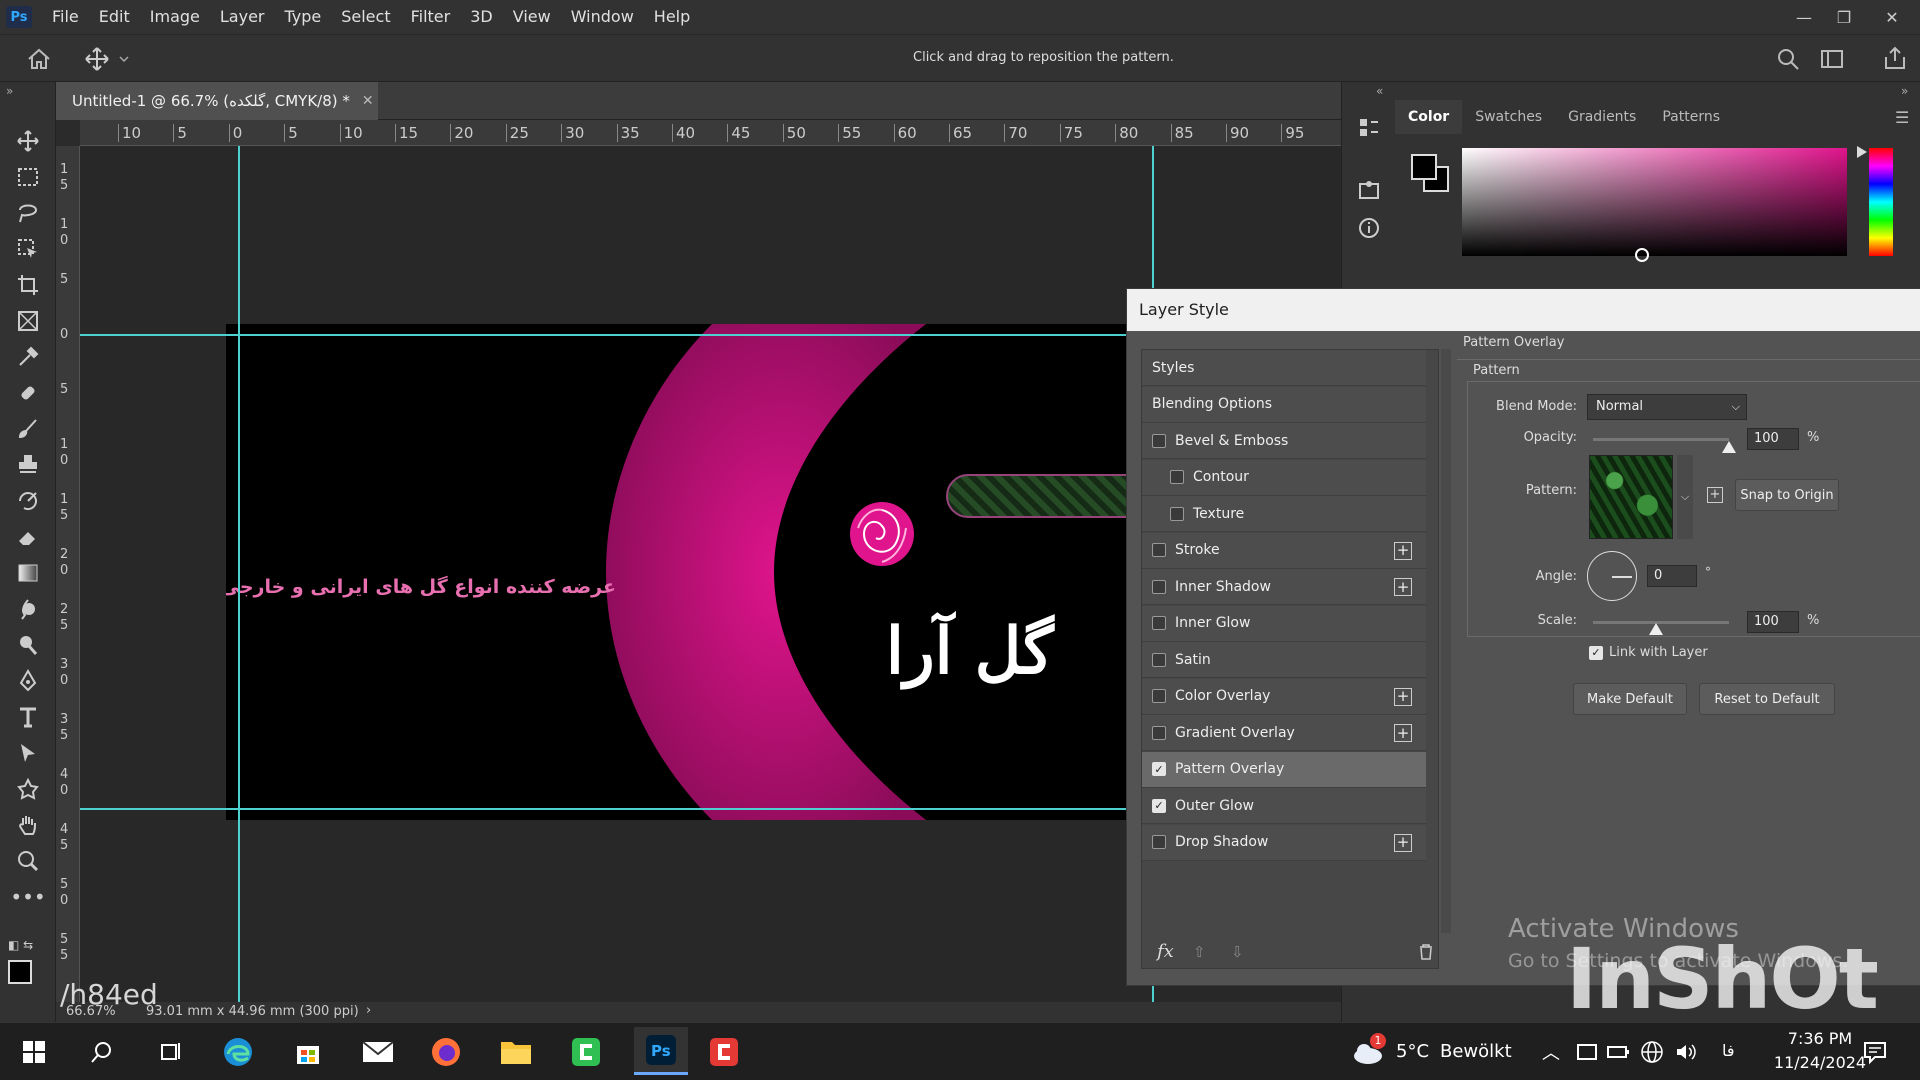  Describe the element at coordinates (34, 1052) in the screenshot. I see `windows-start-icon` at that location.